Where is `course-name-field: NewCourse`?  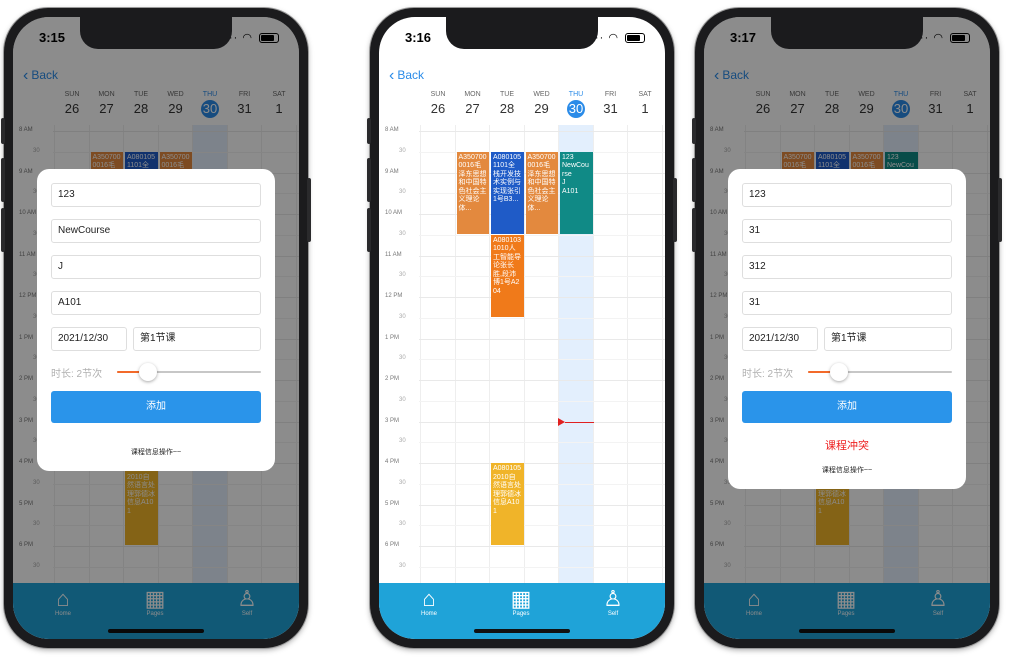
course-name-field: NewCourse is located at coordinates (156, 231).